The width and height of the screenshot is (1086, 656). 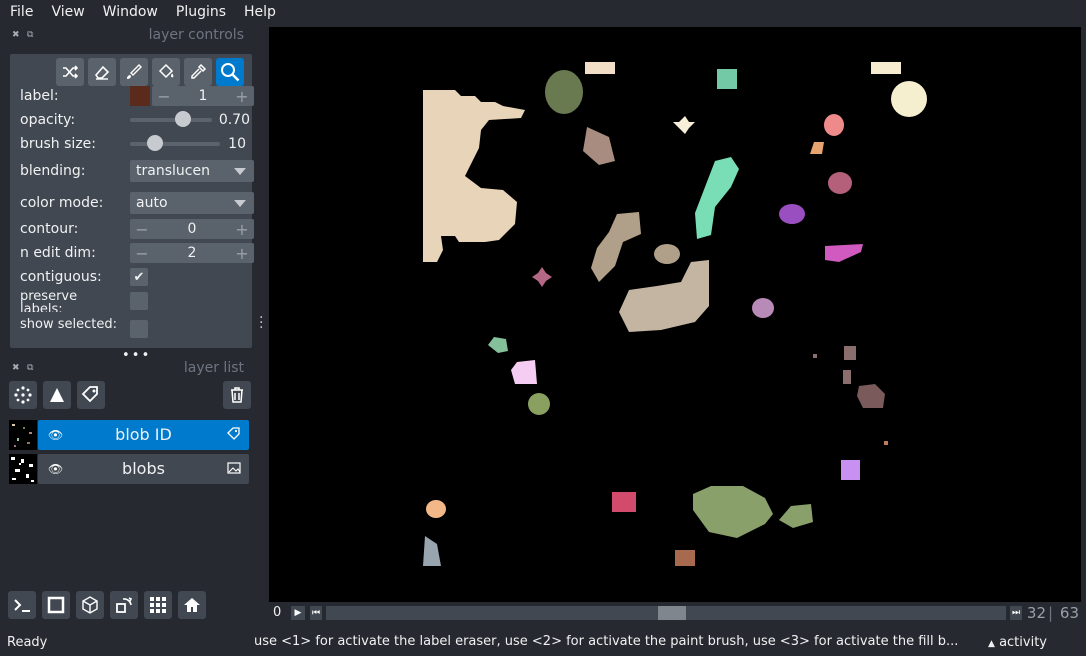 I want to click on eraser-button, so click(x=102, y=72).